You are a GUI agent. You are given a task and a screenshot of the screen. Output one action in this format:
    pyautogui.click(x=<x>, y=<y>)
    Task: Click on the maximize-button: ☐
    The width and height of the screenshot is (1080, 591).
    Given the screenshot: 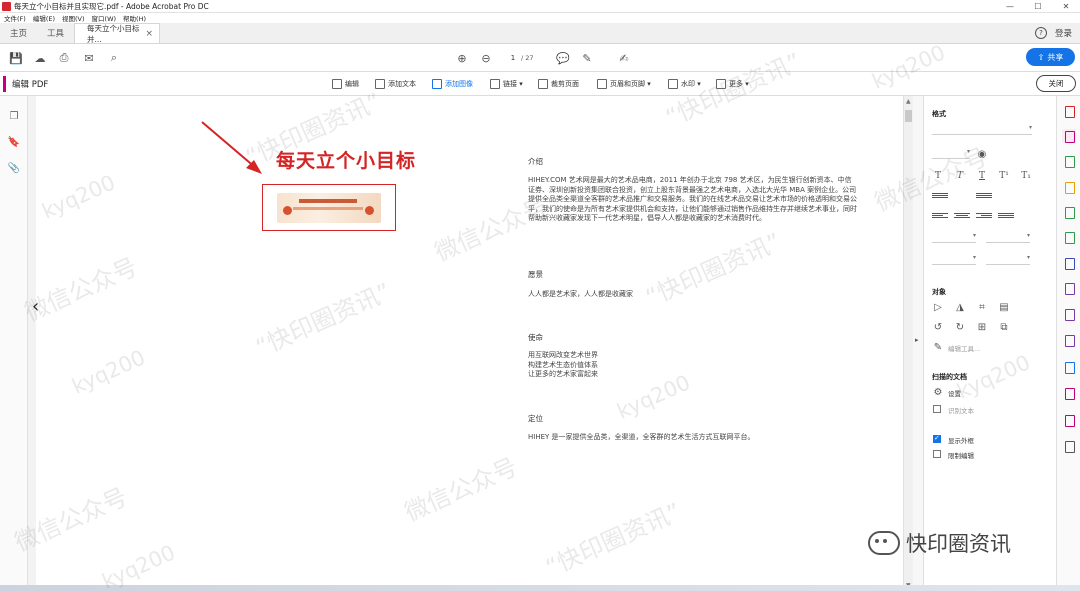 What is the action you would take?
    pyautogui.click(x=1038, y=6)
    